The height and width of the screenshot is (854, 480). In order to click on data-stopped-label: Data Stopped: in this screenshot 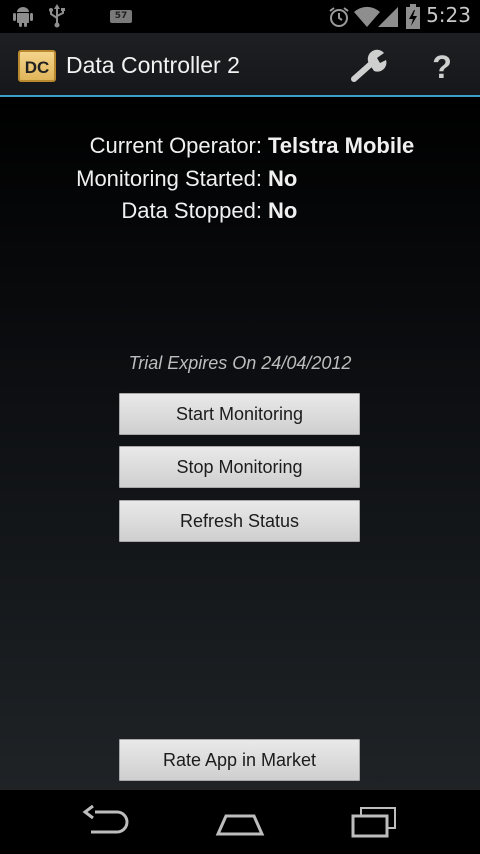, I will do `click(191, 210)`.